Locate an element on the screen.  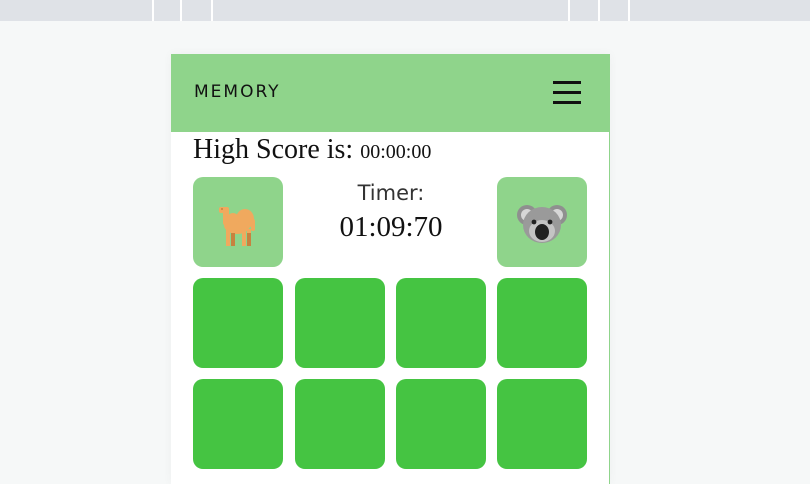
player-right-tile is located at coordinates (542, 222).